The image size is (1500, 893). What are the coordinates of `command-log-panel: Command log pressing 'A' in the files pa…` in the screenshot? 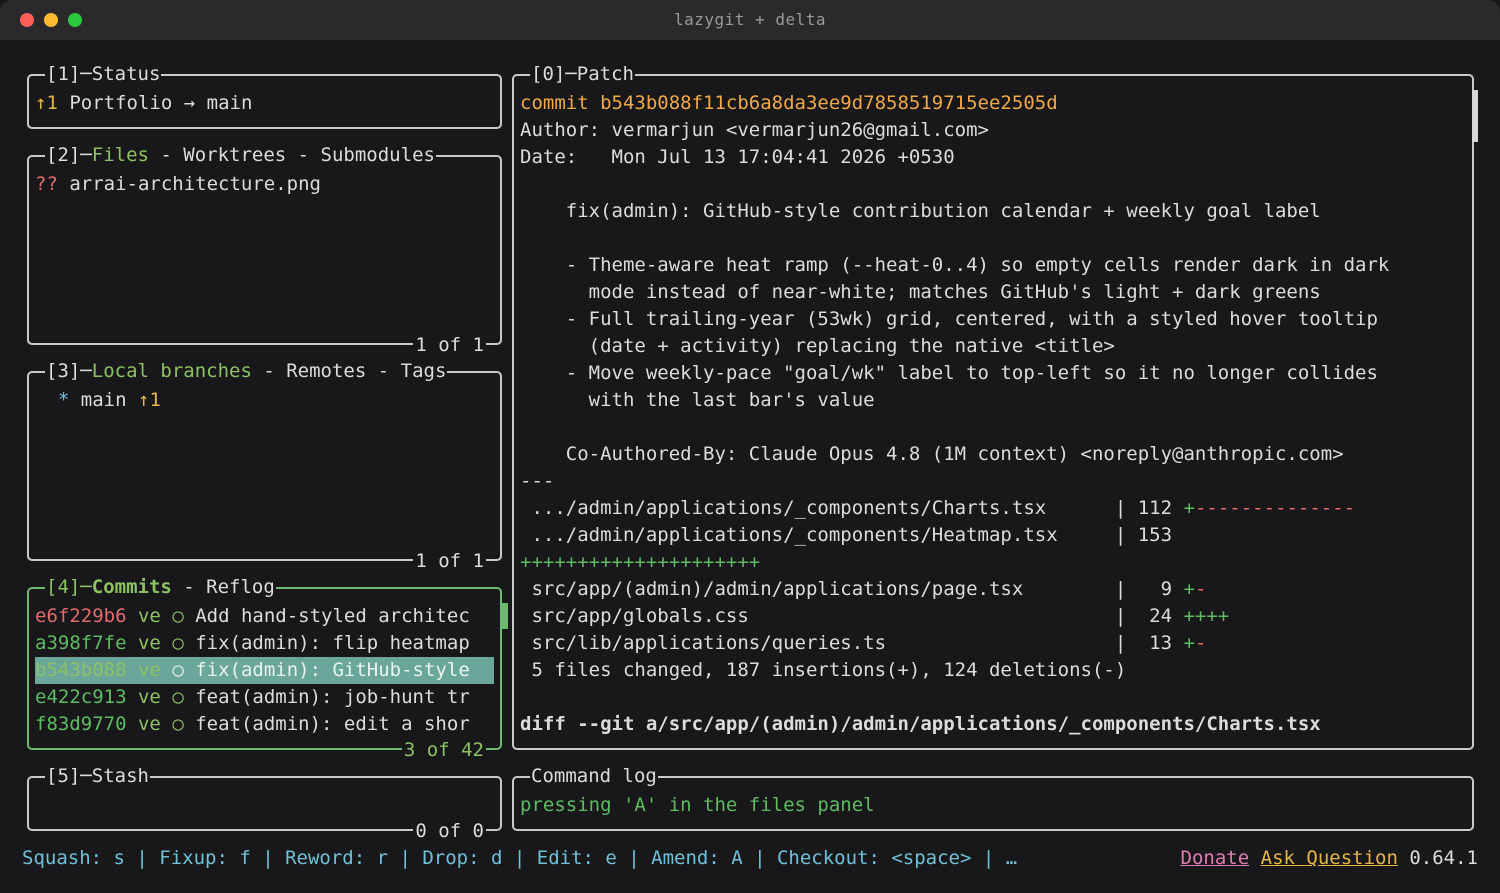 It's located at (993, 798).